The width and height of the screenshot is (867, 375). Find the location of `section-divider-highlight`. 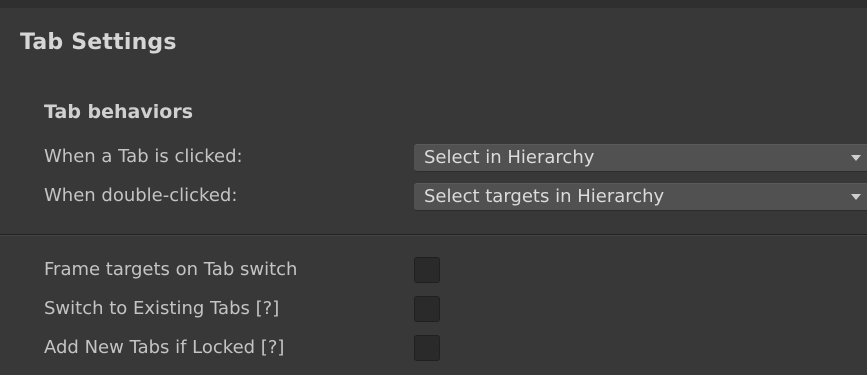

section-divider-highlight is located at coordinates (433, 235).